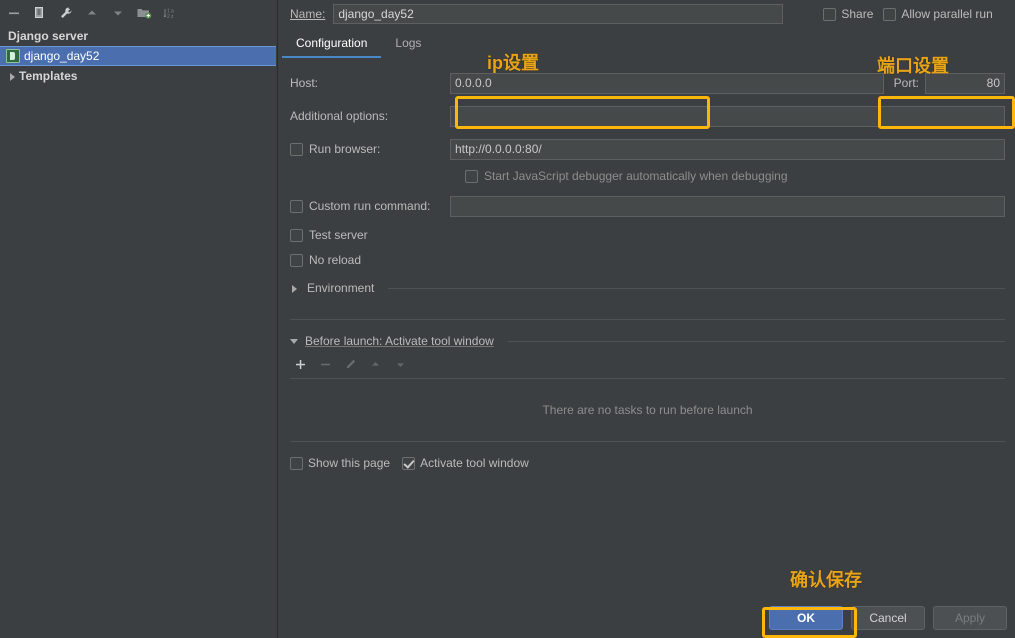 Image resolution: width=1015 pixels, height=638 pixels. What do you see at coordinates (325, 364) in the screenshot?
I see `remove-task-button` at bounding box center [325, 364].